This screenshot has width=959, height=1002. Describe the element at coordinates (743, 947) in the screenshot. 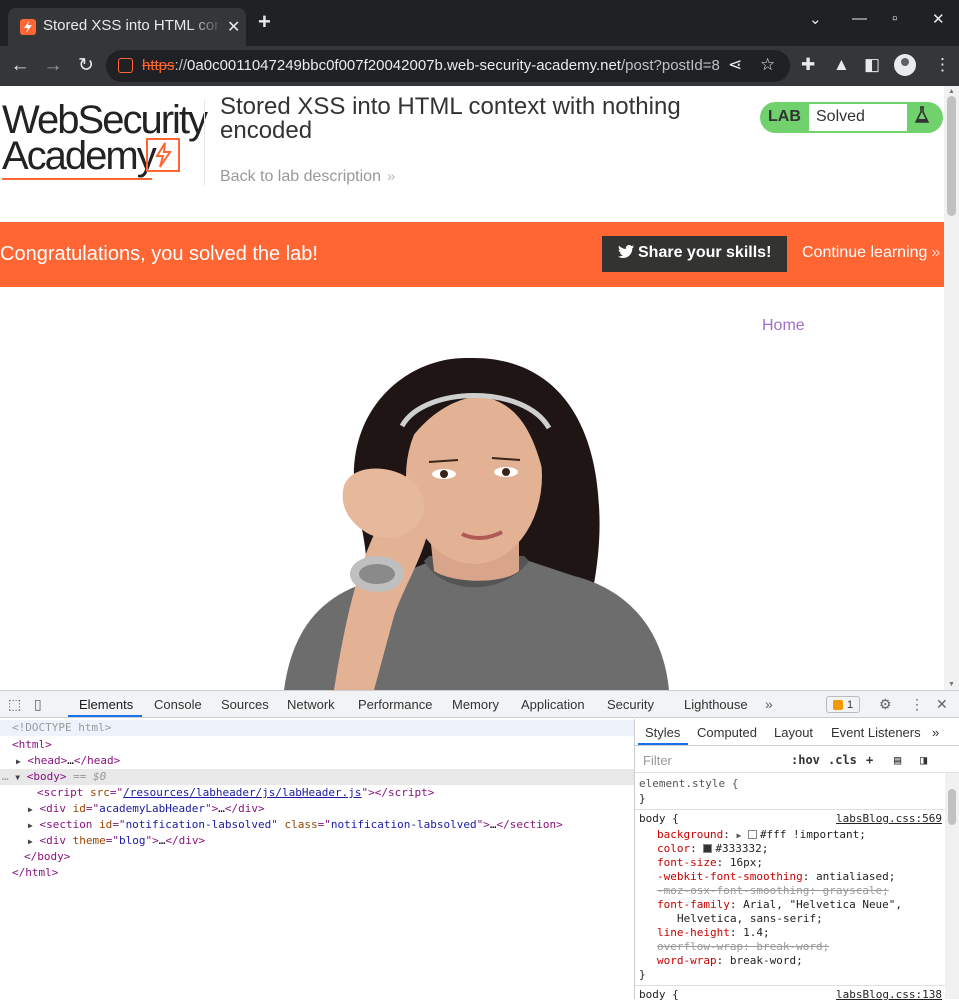

I see `css-prop-overflow-wrap: overflow-wrap: break-word;` at that location.